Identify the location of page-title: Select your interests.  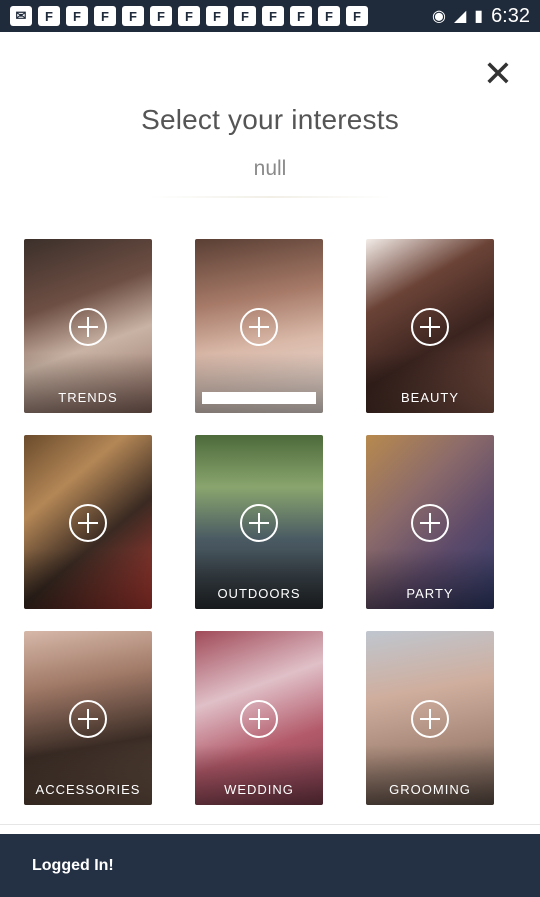
(270, 119).